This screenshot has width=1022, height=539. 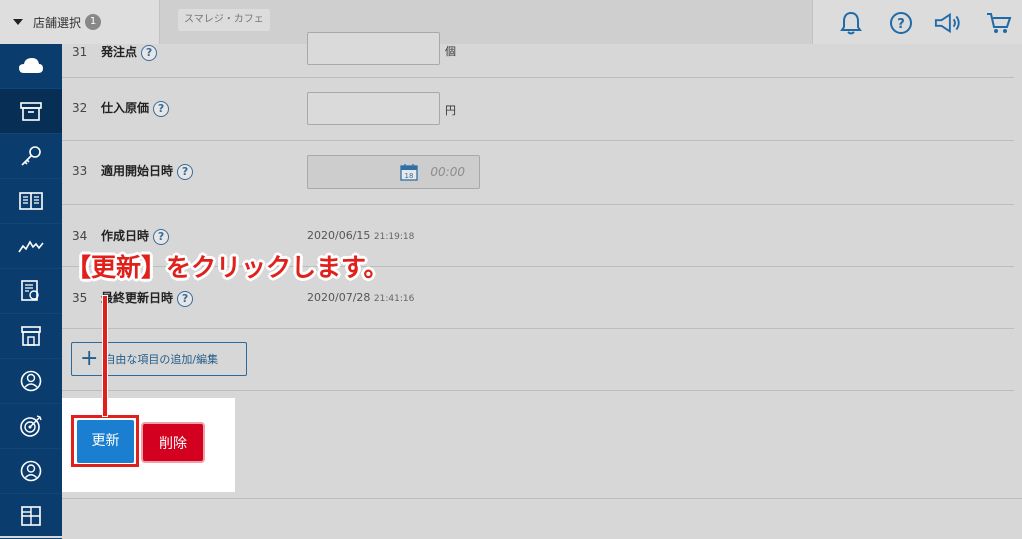 I want to click on add-custom-item-button: + 自由な項目の追加/編集, so click(x=159, y=359).